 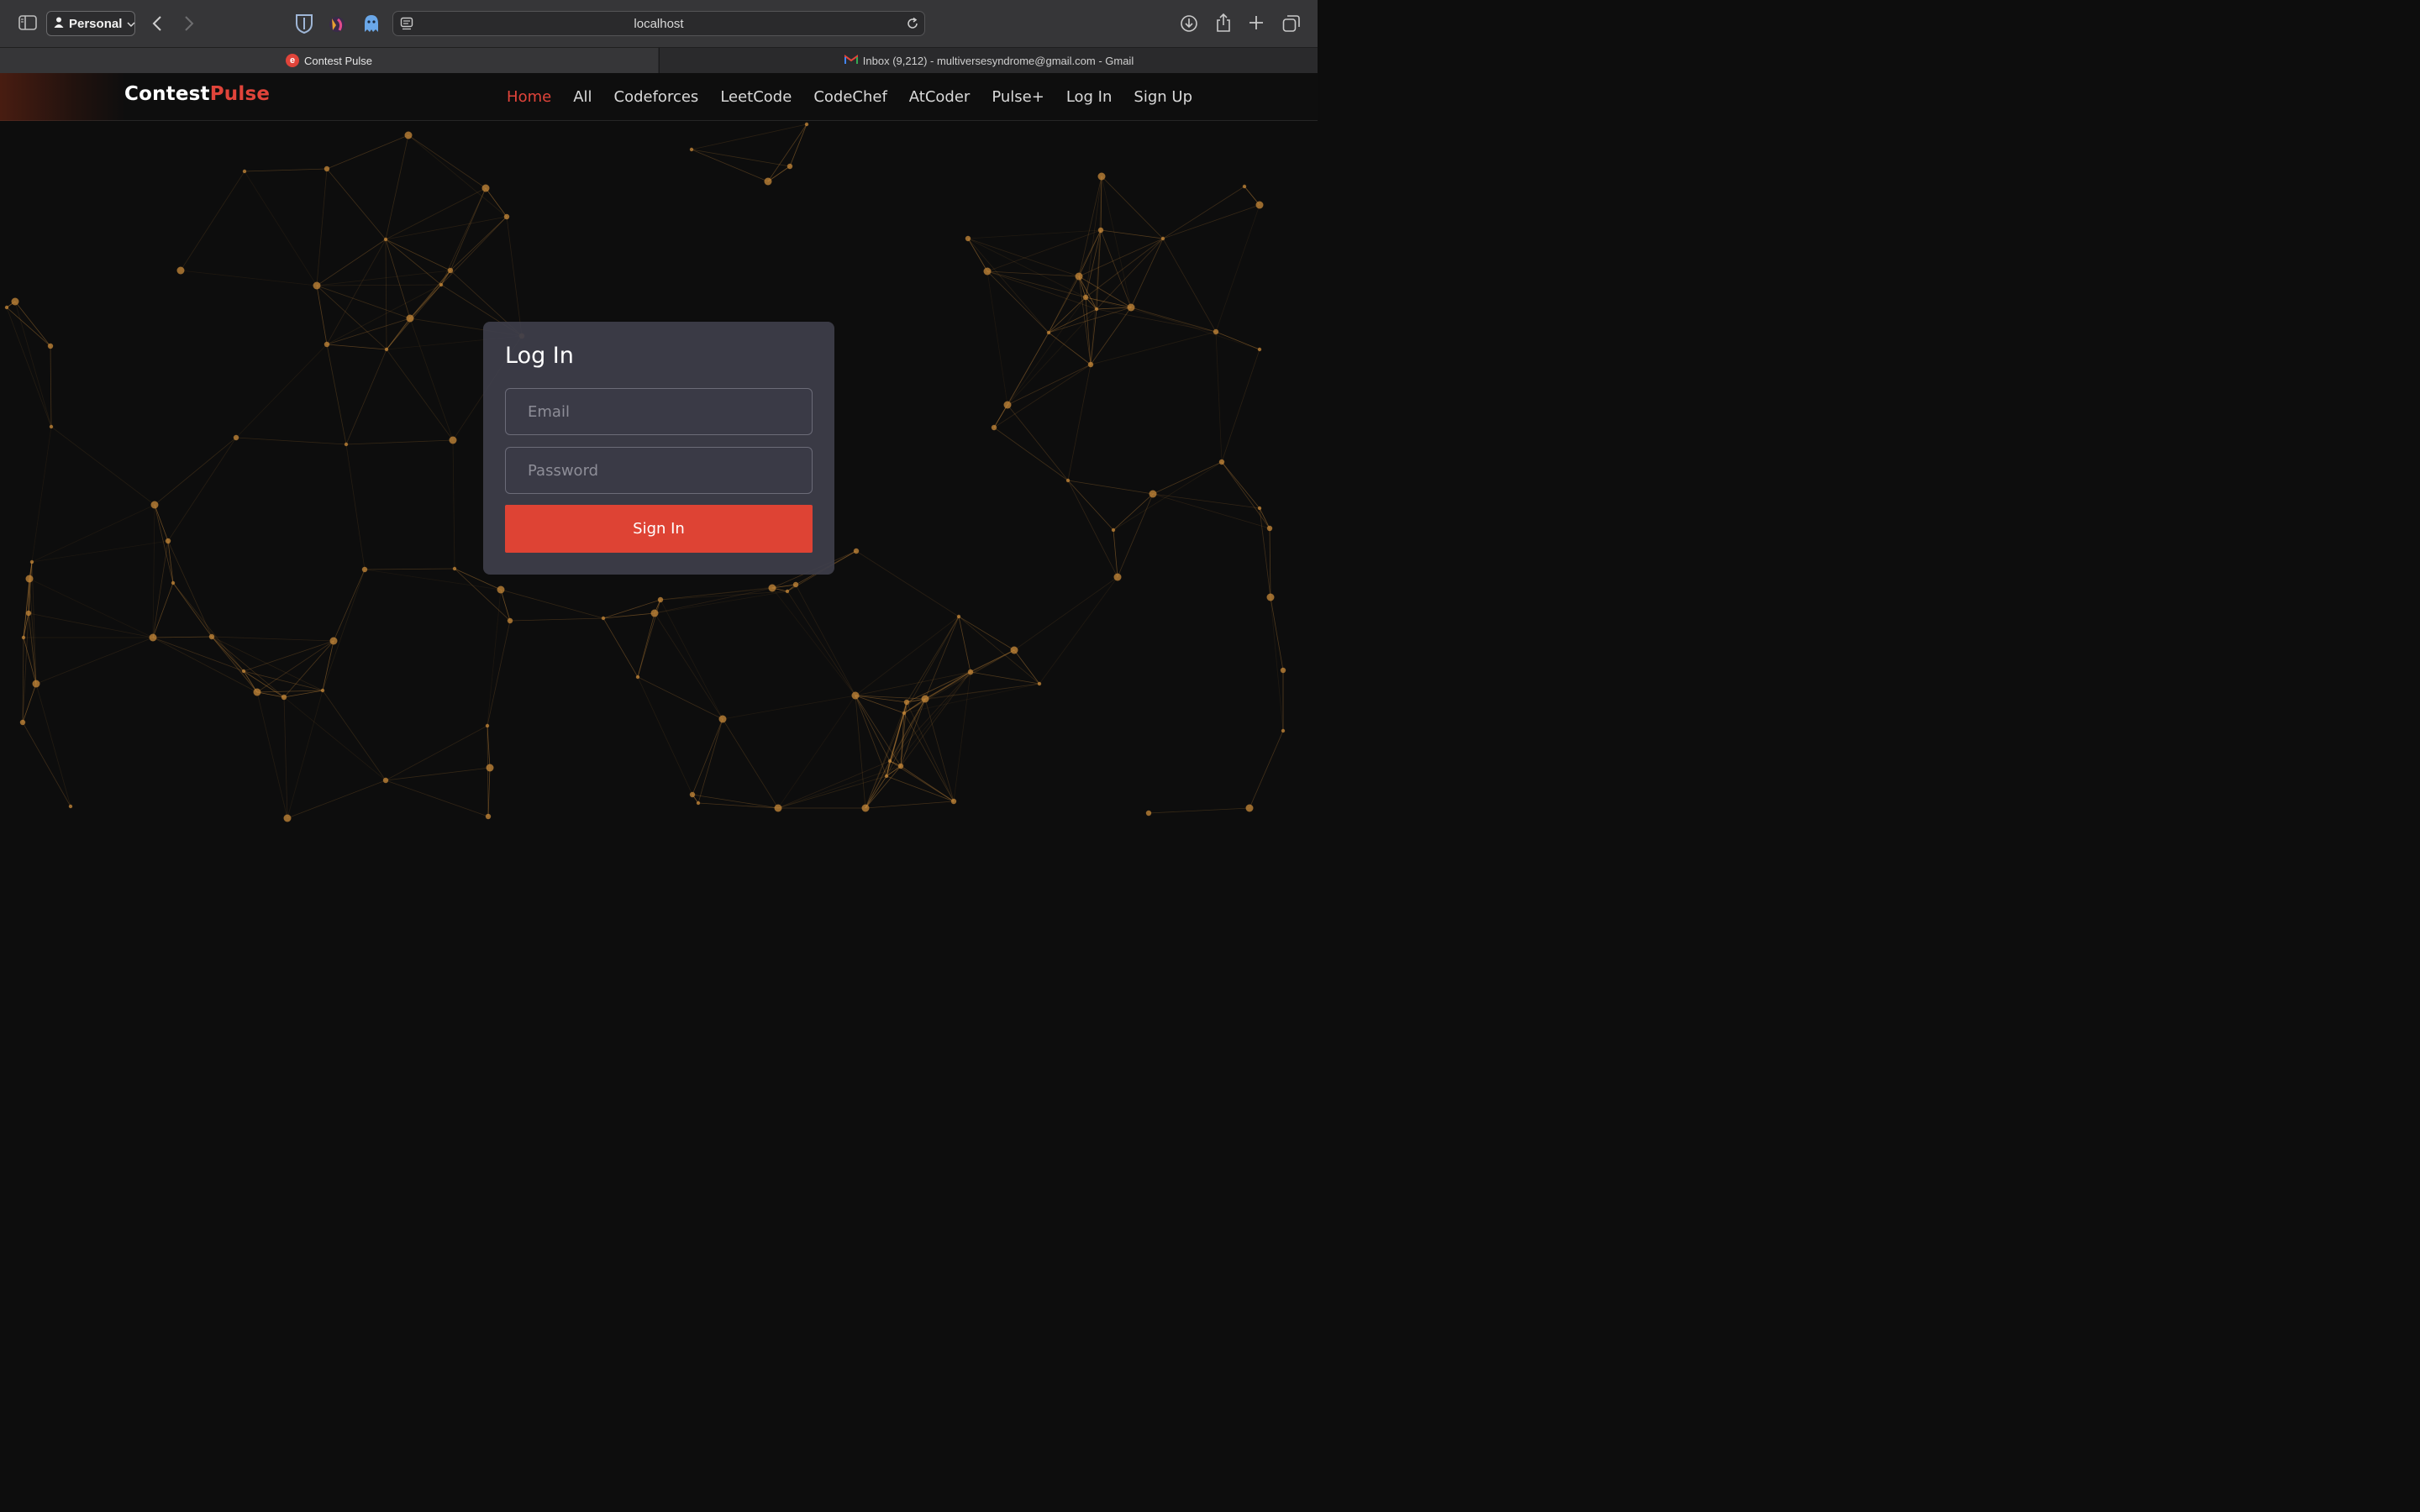 I want to click on nav-link-codeforces: Codeforces, so click(x=657, y=97).